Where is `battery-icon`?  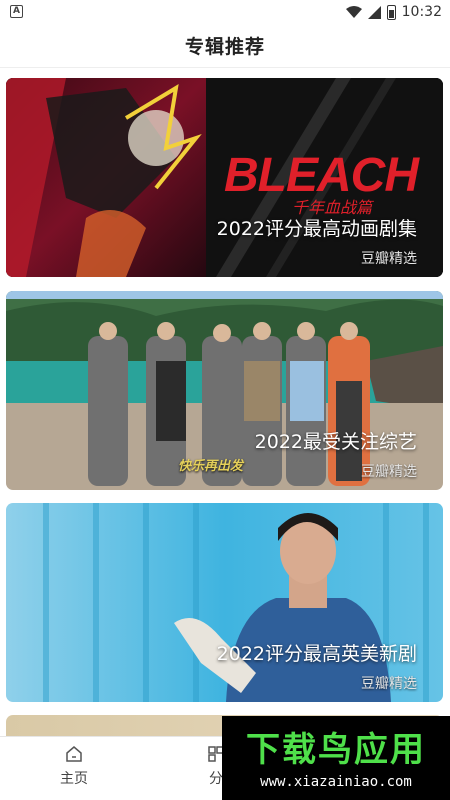
battery-icon is located at coordinates (391, 12).